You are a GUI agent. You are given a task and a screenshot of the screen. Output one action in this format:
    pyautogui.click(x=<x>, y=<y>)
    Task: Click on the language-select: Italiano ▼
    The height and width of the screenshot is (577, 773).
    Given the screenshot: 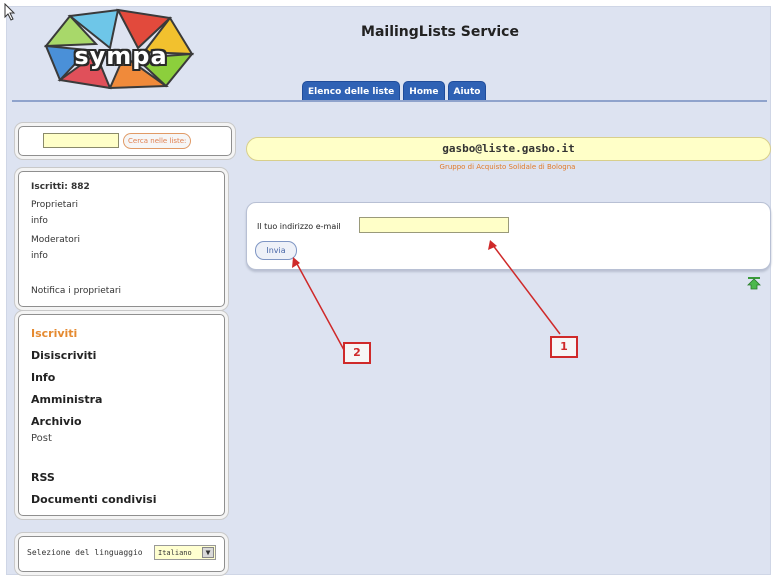 What is the action you would take?
    pyautogui.click(x=185, y=552)
    